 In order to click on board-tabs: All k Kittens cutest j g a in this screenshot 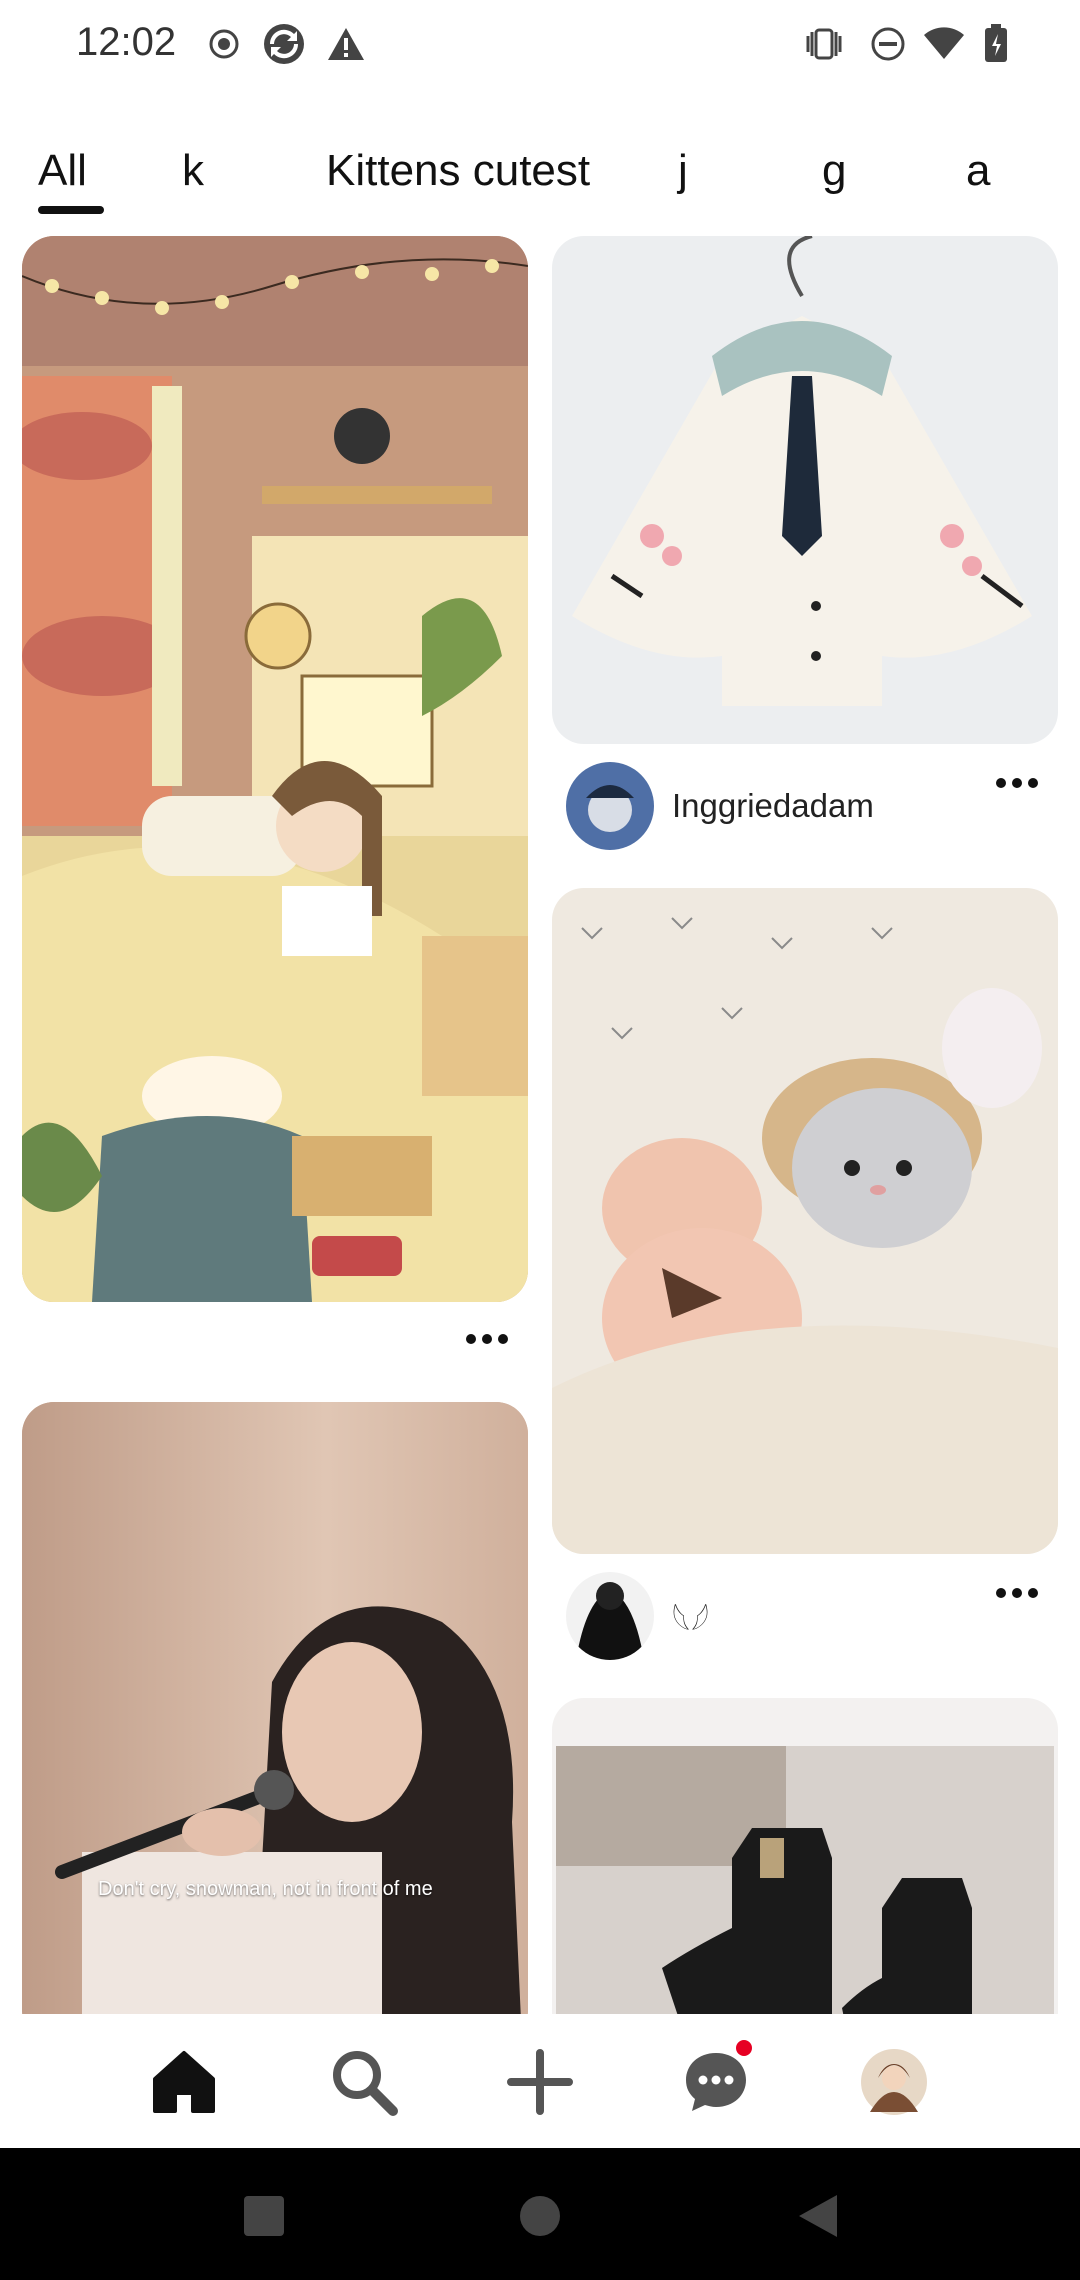, I will do `click(540, 180)`.